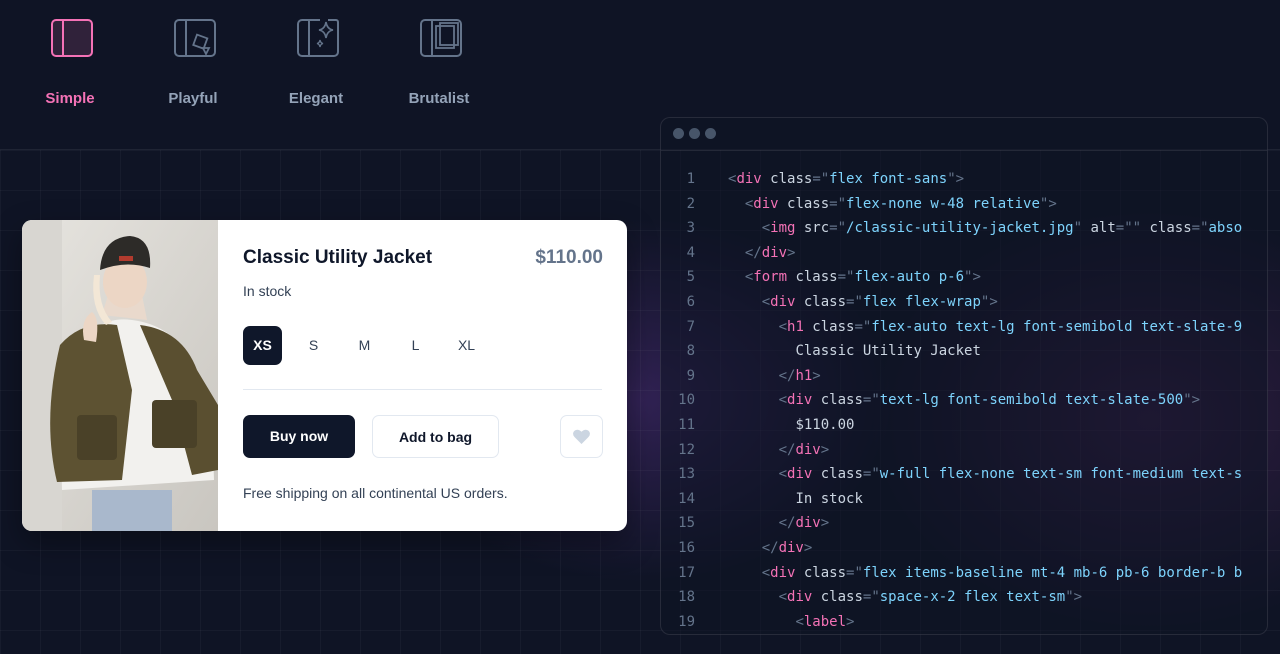 This screenshot has width=1280, height=654. I want to click on size-option-xs: XS, so click(262, 345).